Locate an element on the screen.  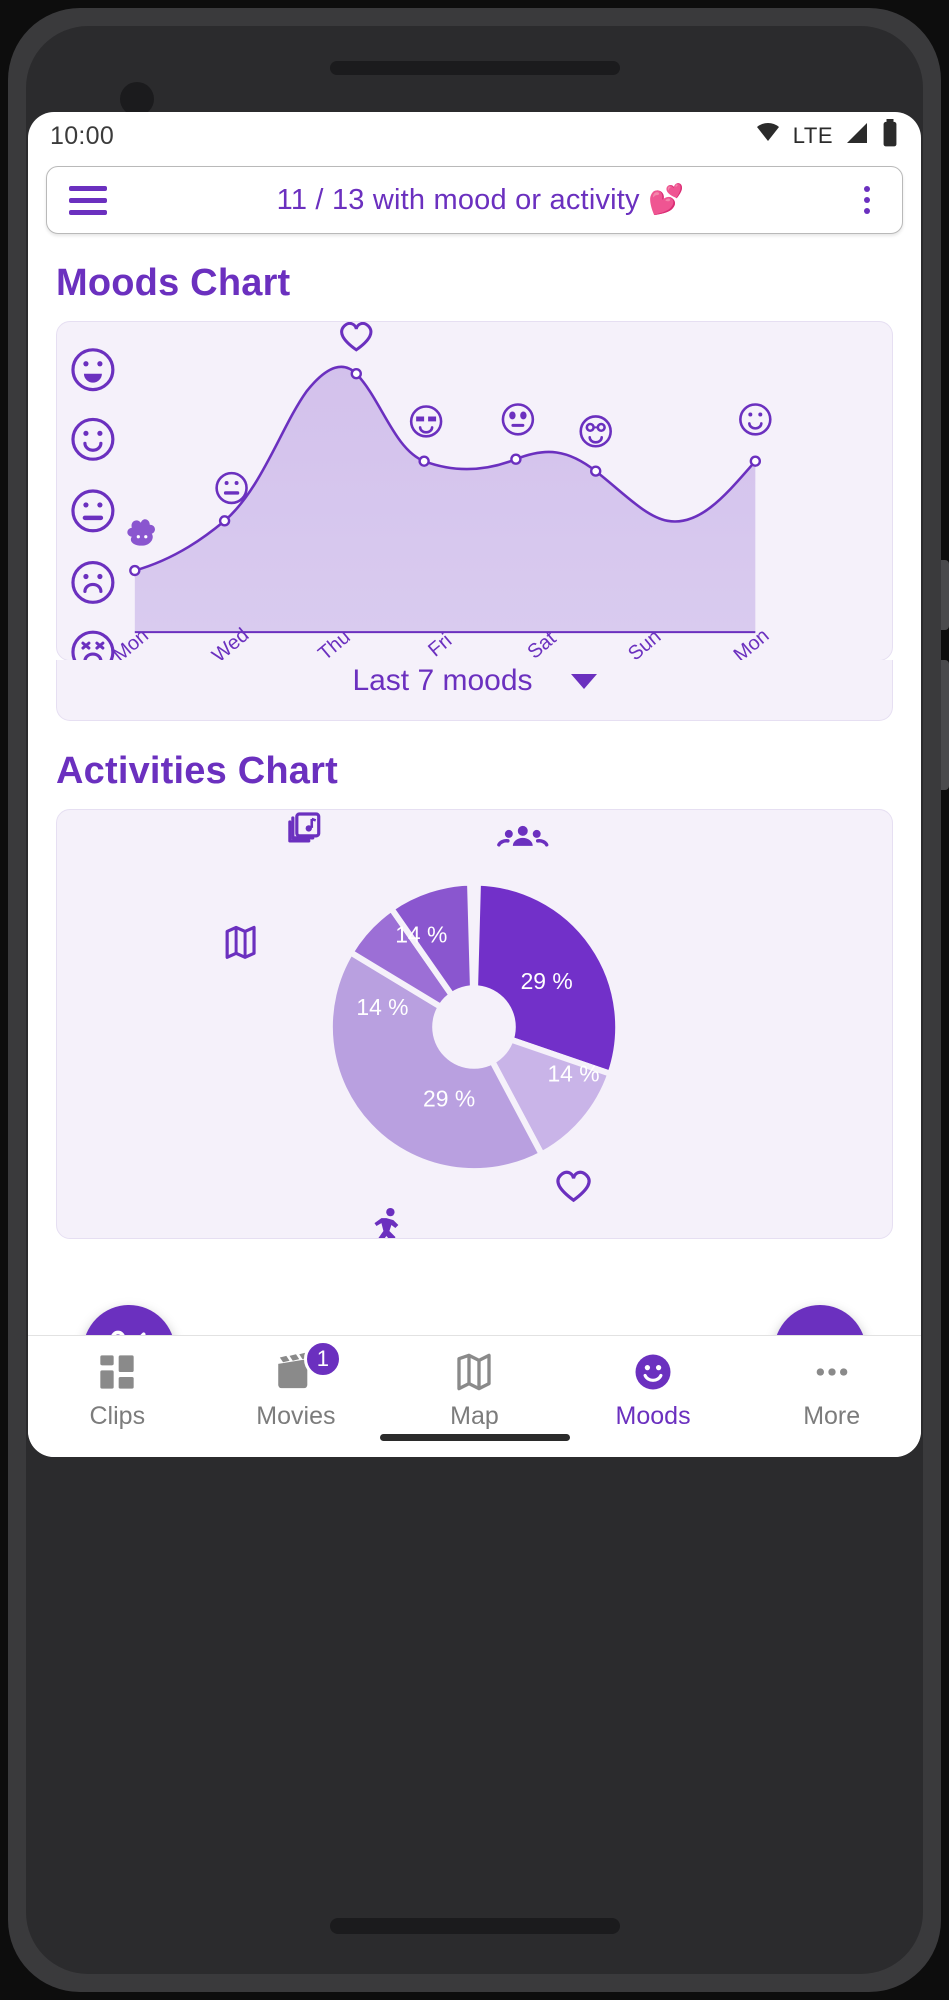
sunglasses-emoji-marker is located at coordinates (426, 421).